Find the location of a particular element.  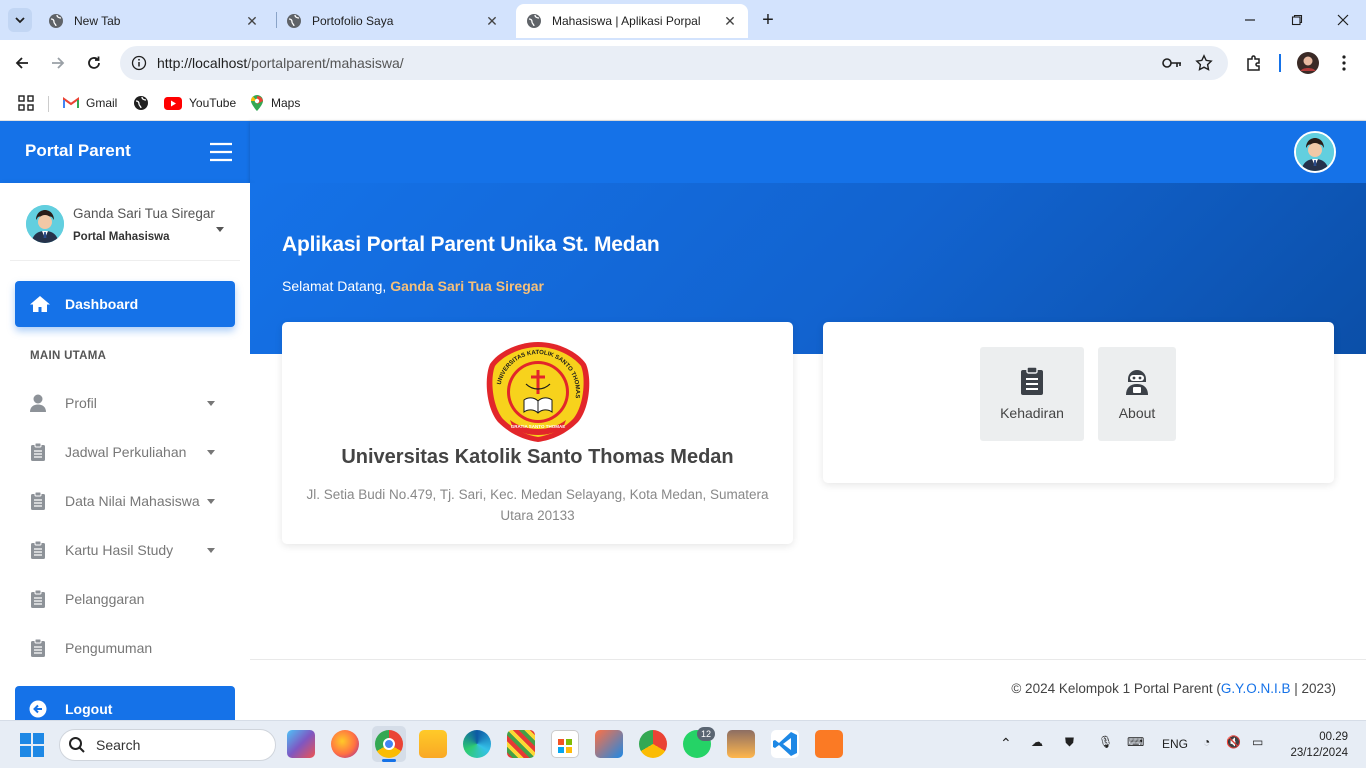

copilot-icon is located at coordinates (301, 744).